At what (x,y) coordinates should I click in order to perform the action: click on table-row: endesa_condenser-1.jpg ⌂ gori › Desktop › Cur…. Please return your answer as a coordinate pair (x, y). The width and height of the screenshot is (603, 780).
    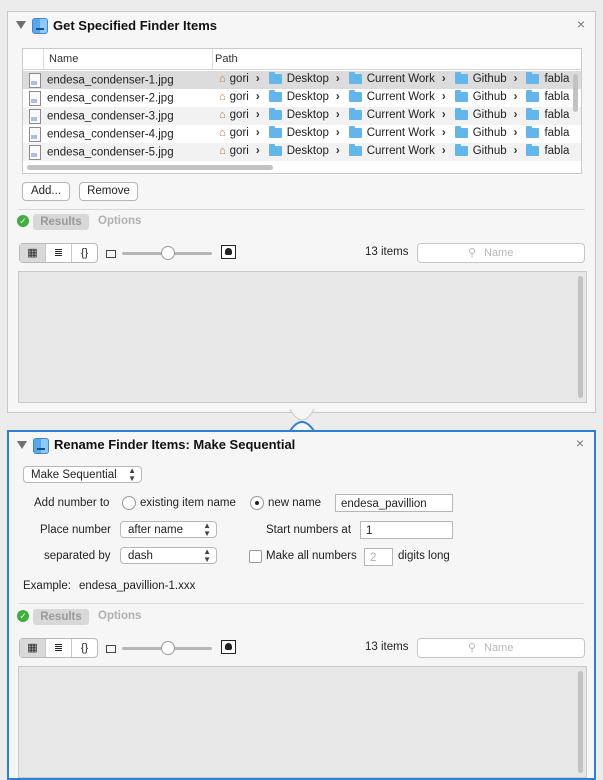
    Looking at the image, I should click on (302, 80).